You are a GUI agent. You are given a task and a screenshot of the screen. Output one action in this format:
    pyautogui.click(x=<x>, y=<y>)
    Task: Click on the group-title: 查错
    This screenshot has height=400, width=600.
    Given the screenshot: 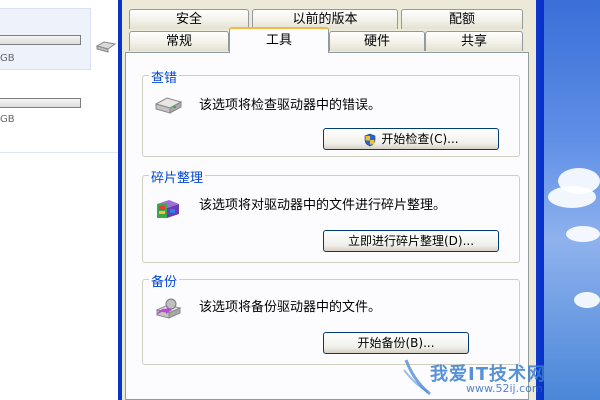 What is the action you would take?
    pyautogui.click(x=164, y=76)
    